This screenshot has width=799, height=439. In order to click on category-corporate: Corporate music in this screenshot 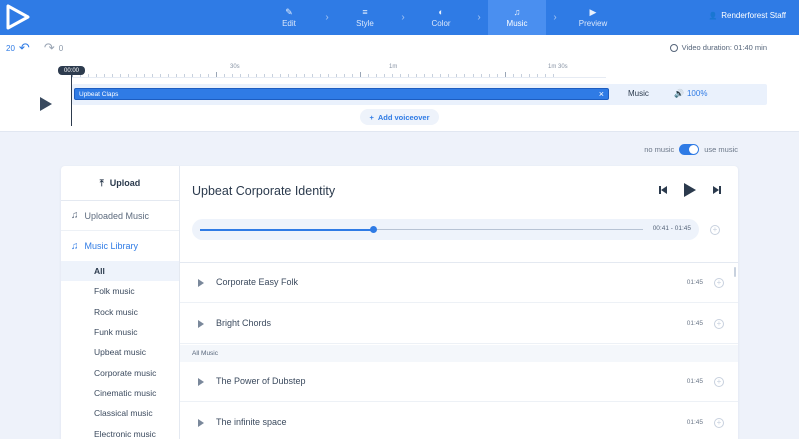, I will do `click(120, 372)`.